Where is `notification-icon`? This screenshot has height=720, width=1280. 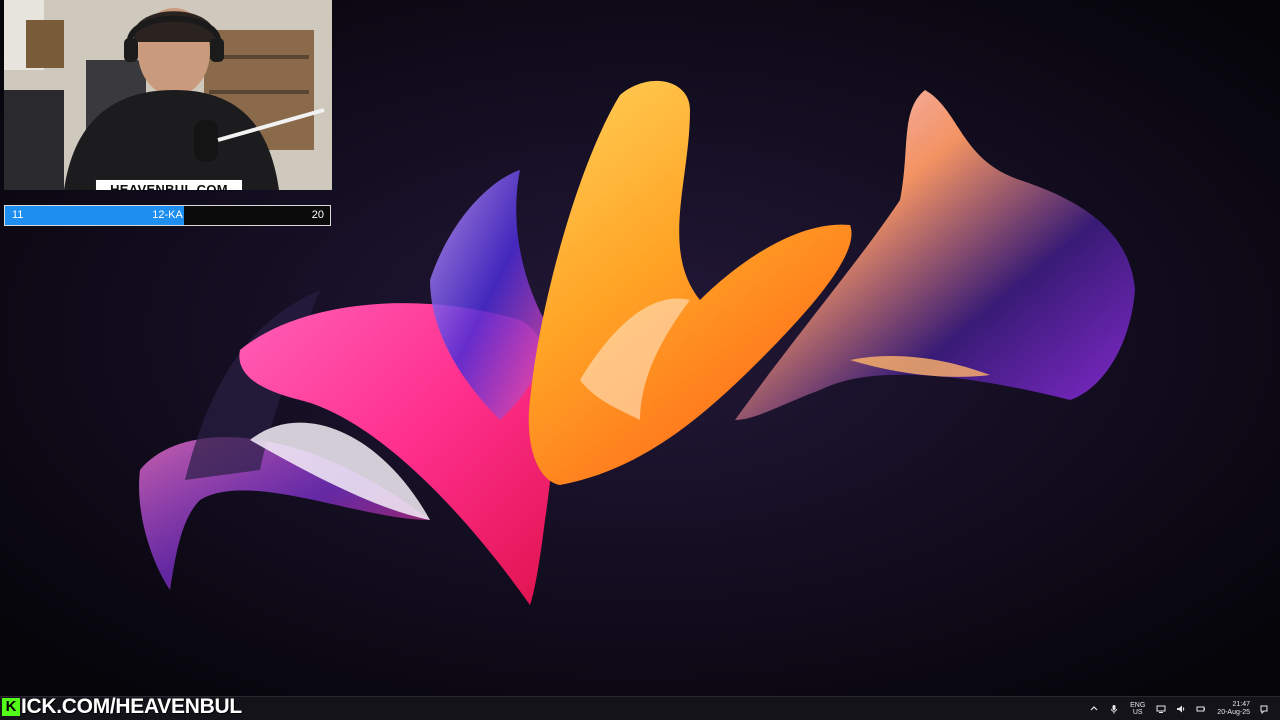
notification-icon is located at coordinates (1264, 709).